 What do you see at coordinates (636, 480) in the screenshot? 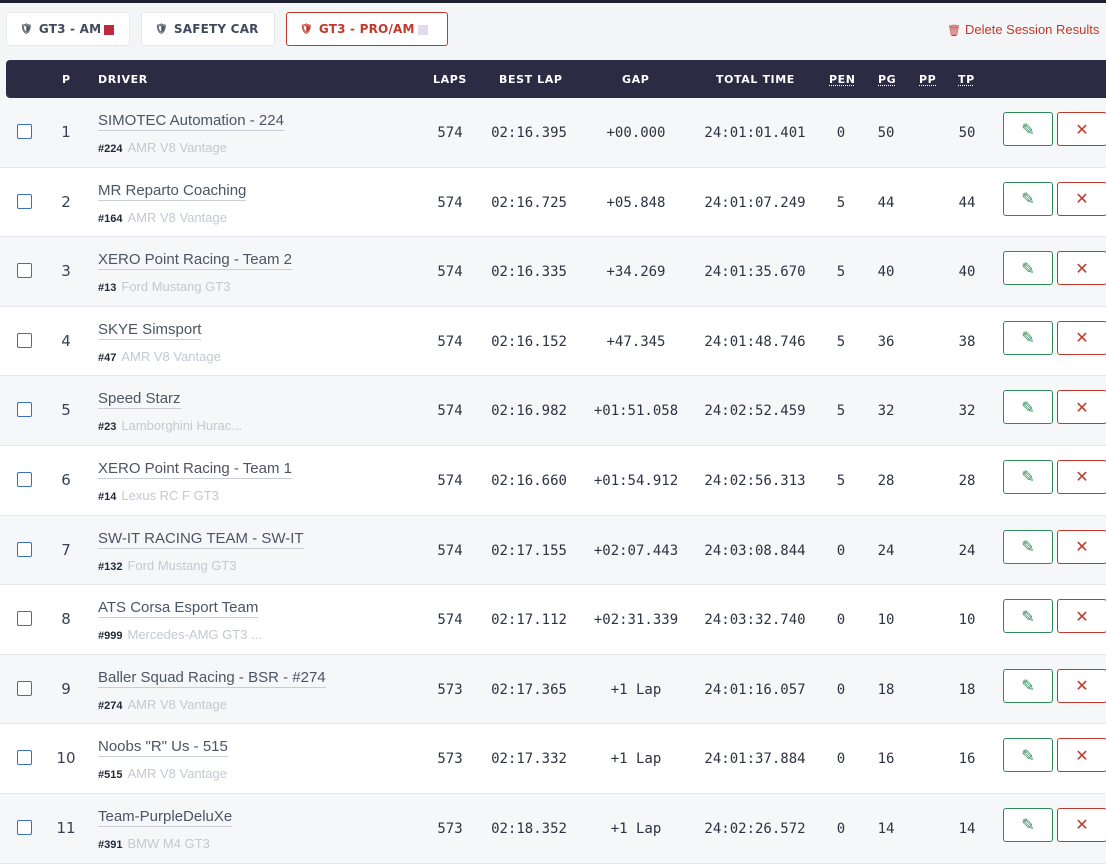
I see `gap-cell: +01:54.912` at bounding box center [636, 480].